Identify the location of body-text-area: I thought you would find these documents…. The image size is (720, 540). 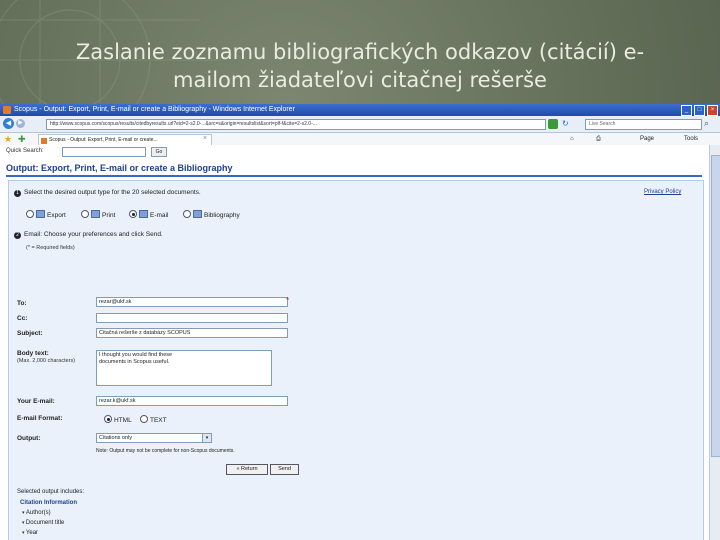
(184, 368).